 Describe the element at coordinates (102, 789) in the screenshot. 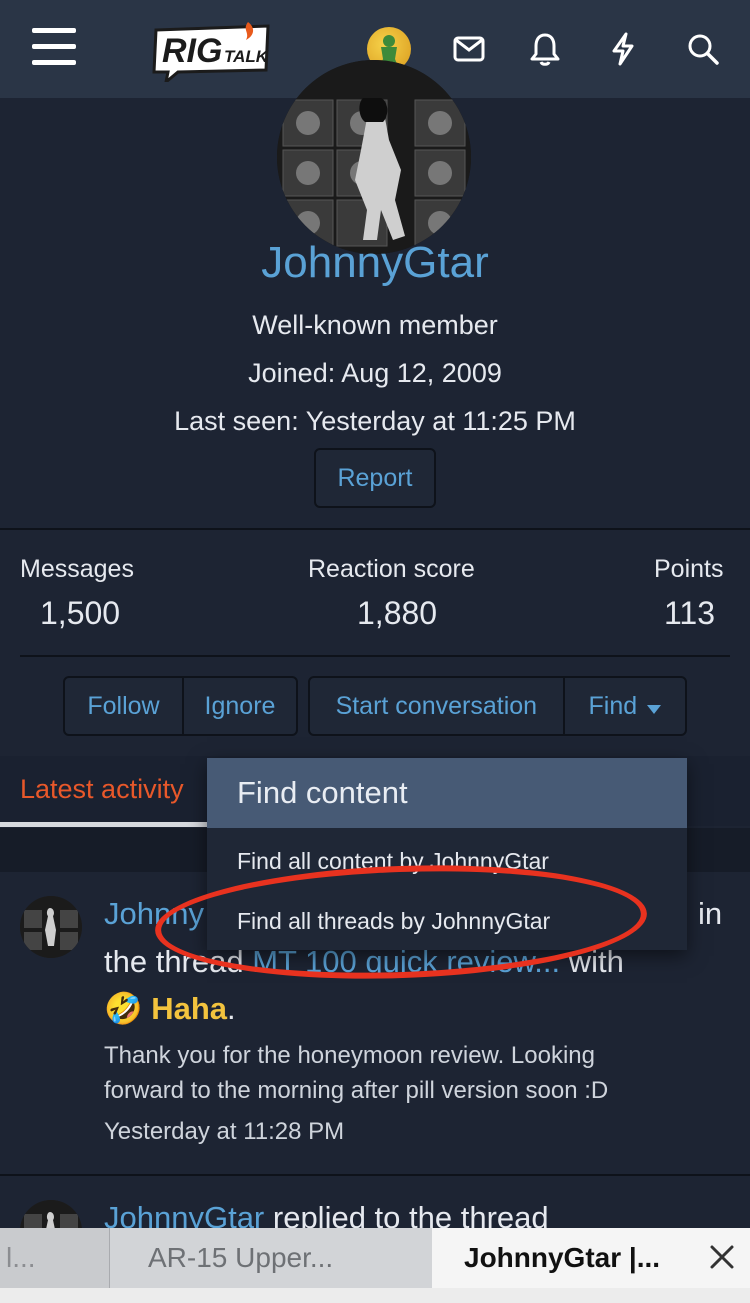

I see `tab-latest-activity: Latest activity` at that location.